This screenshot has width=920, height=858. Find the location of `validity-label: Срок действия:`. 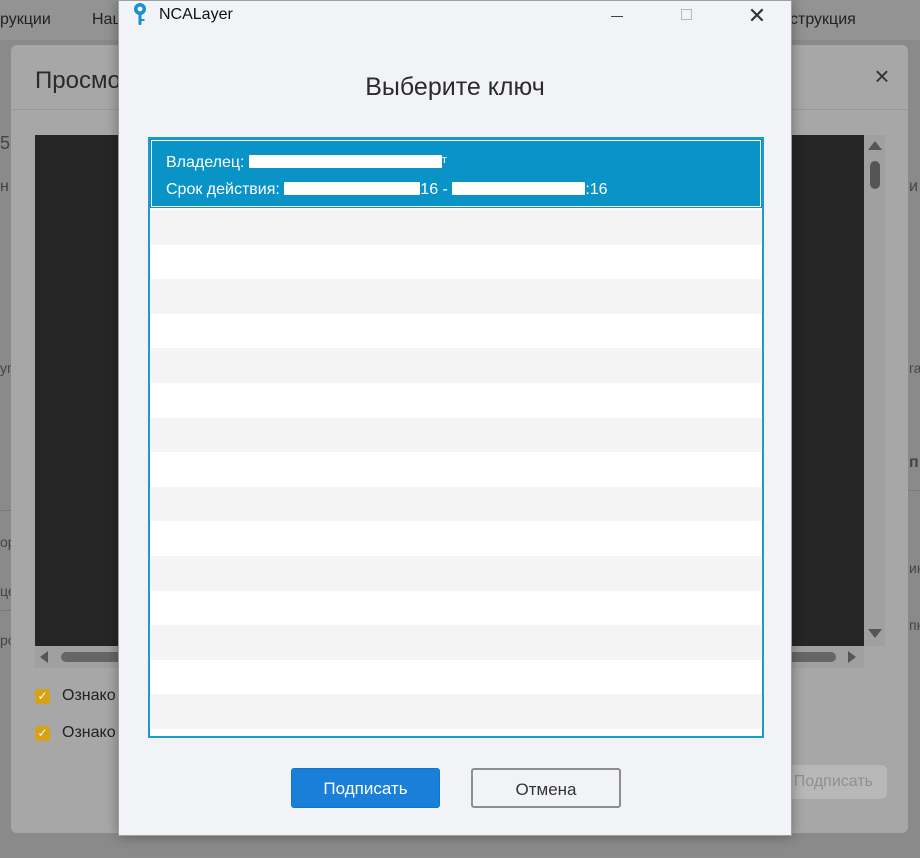

validity-label: Срок действия: is located at coordinates (223, 189).